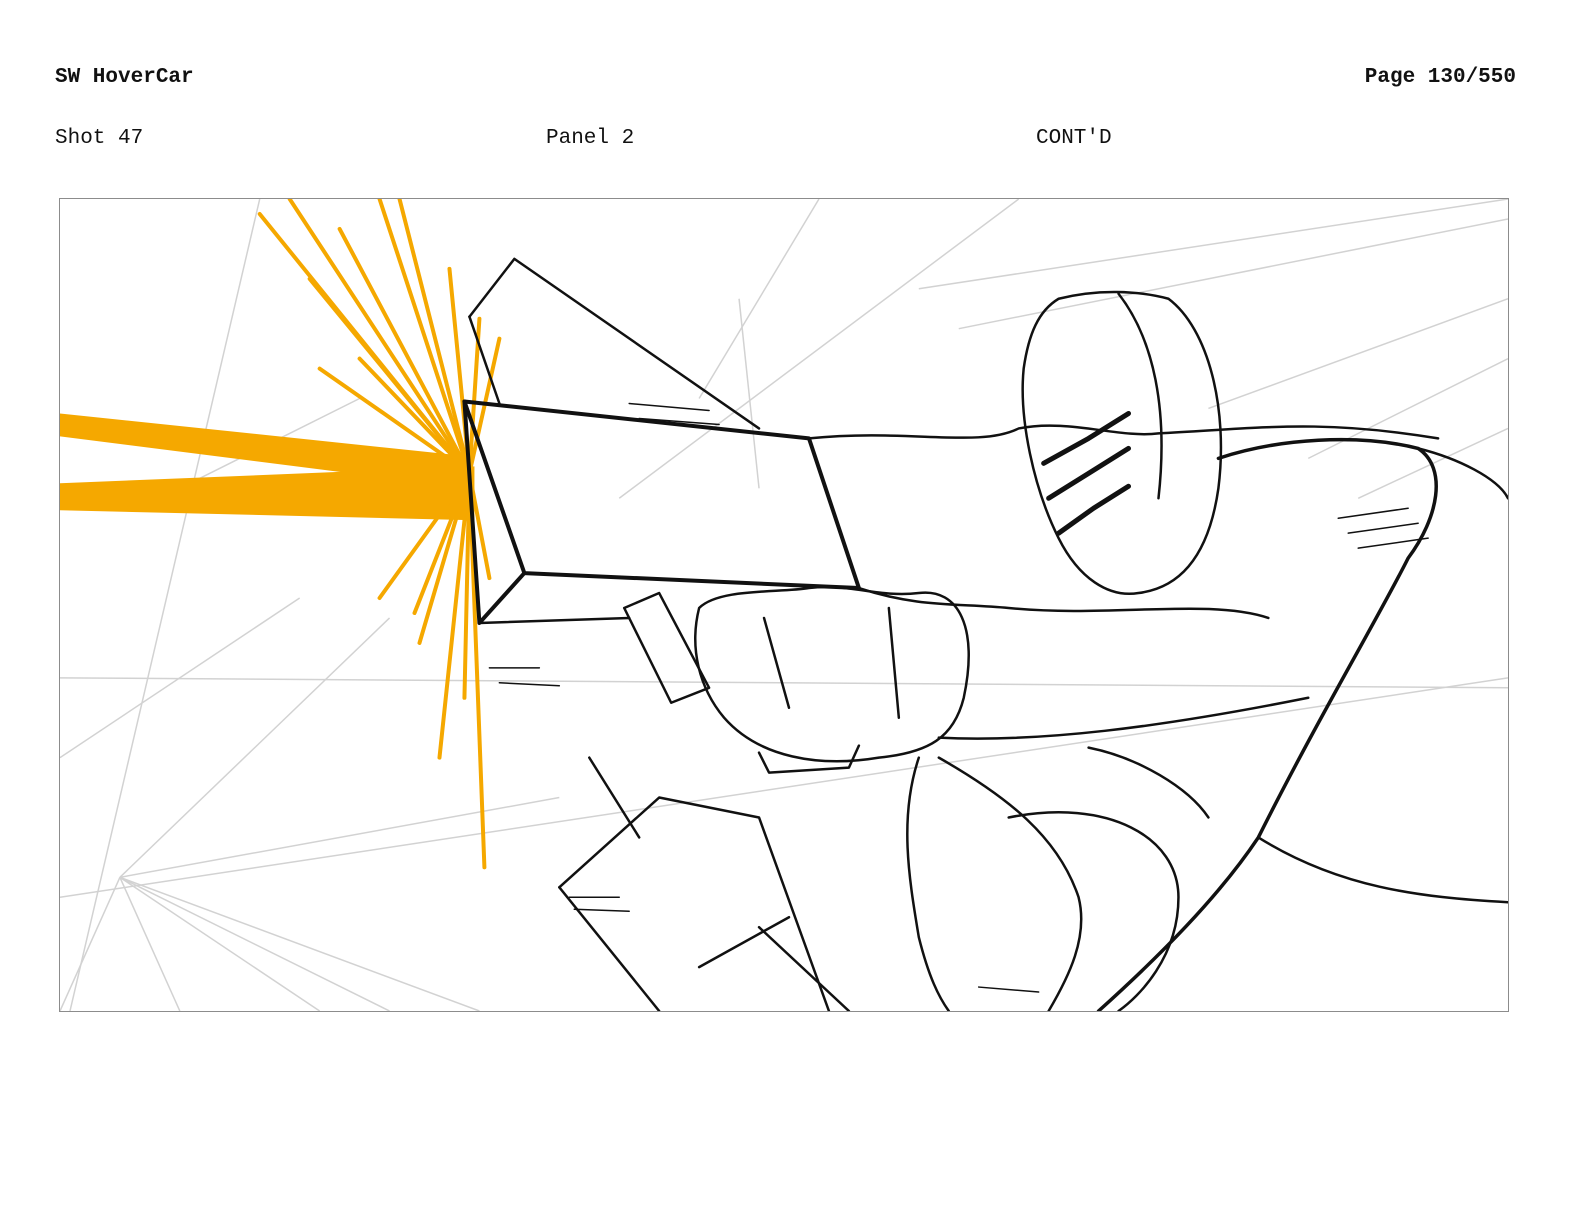 This screenshot has height=1224, width=1584. Describe the element at coordinates (124, 77) in the screenshot. I see `project-title: SW HoverCar` at that location.